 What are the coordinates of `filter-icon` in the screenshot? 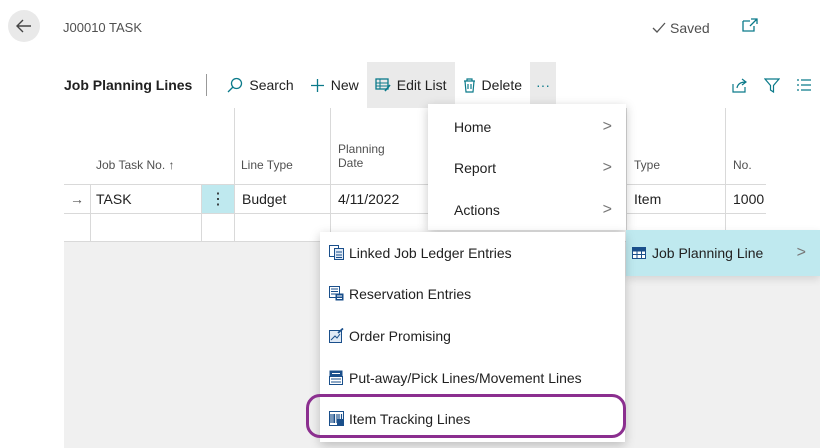 It's located at (772, 85).